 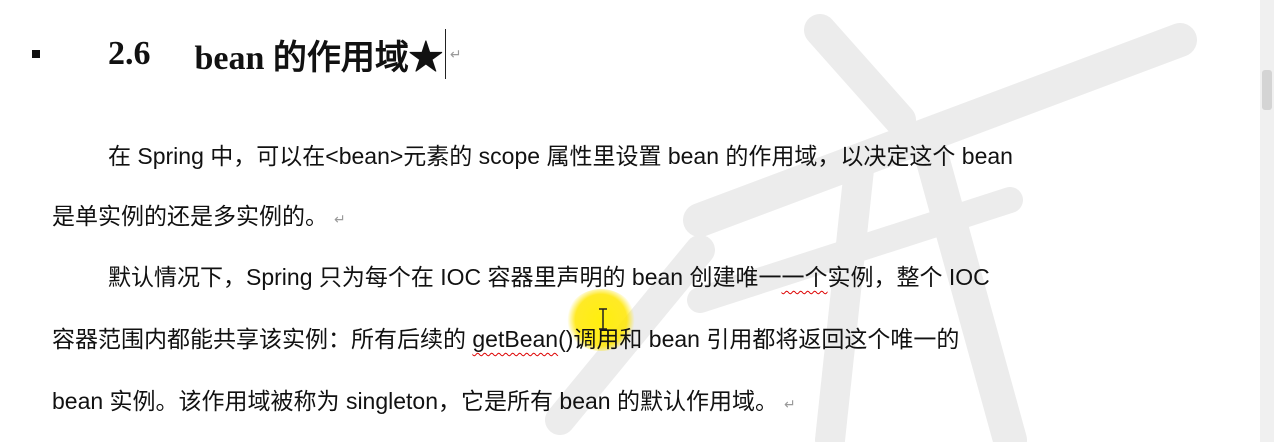 I want to click on section-heading: 2.6 bean 的作用域★ ↵, so click(x=247, y=54).